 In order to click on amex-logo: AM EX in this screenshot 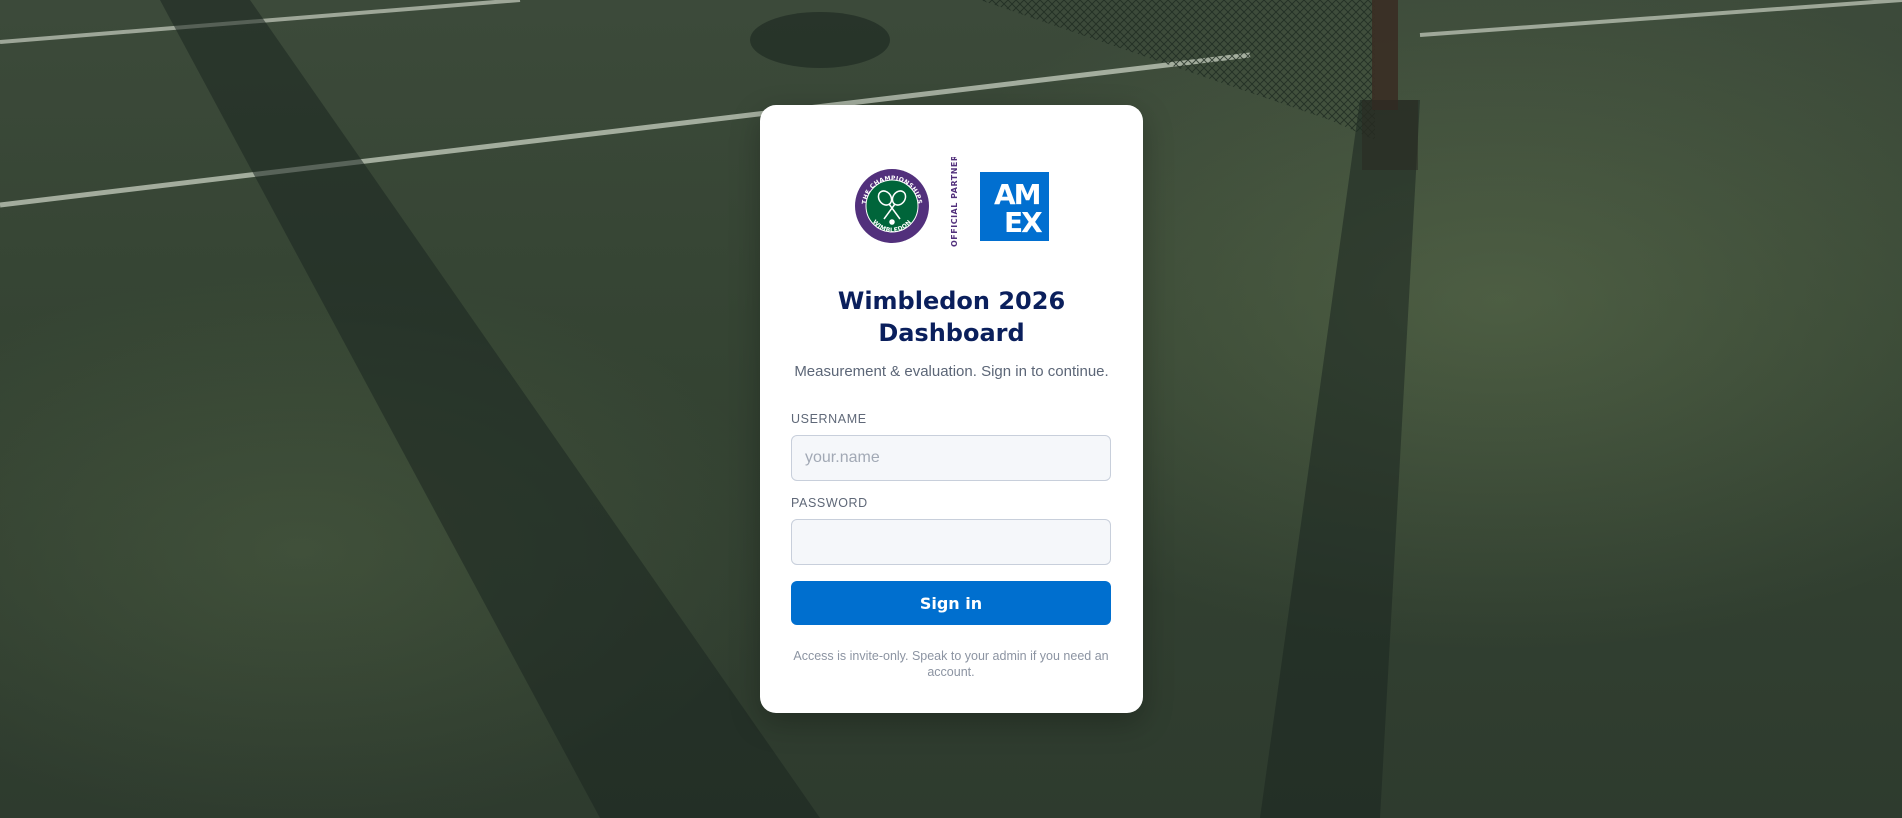, I will do `click(1014, 206)`.